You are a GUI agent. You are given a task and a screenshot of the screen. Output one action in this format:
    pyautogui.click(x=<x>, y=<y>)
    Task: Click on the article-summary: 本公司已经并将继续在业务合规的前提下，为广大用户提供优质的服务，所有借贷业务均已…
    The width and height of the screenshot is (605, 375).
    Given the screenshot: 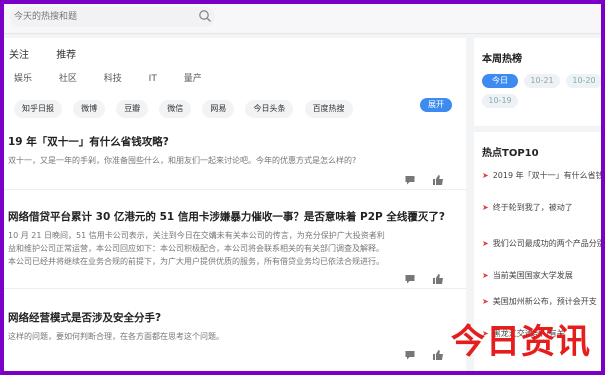 What is the action you would take?
    pyautogui.click(x=196, y=261)
    